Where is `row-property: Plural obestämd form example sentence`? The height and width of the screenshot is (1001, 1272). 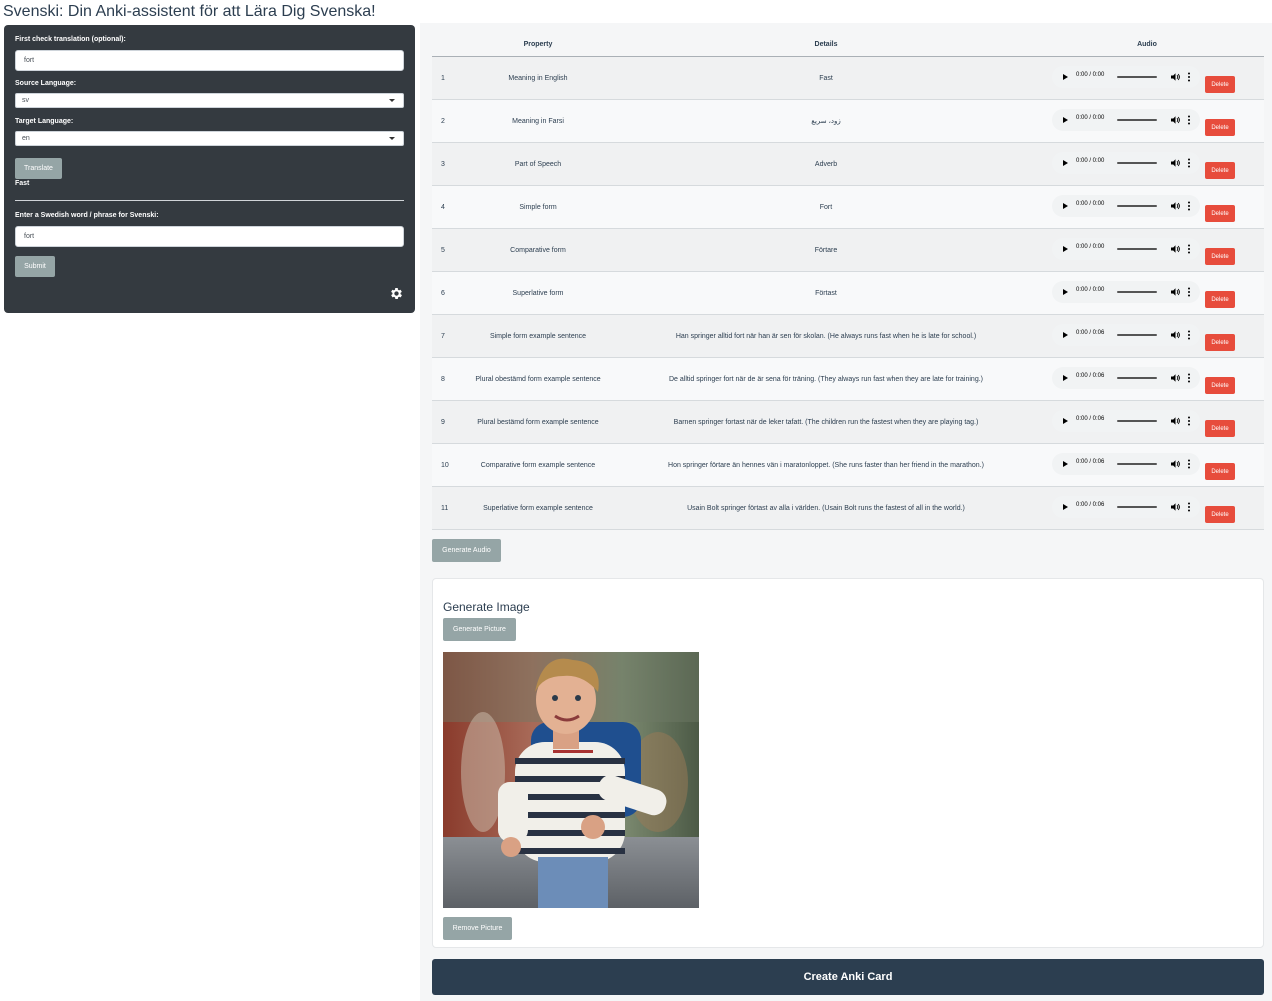 row-property: Plural obestämd form example sentence is located at coordinates (538, 379).